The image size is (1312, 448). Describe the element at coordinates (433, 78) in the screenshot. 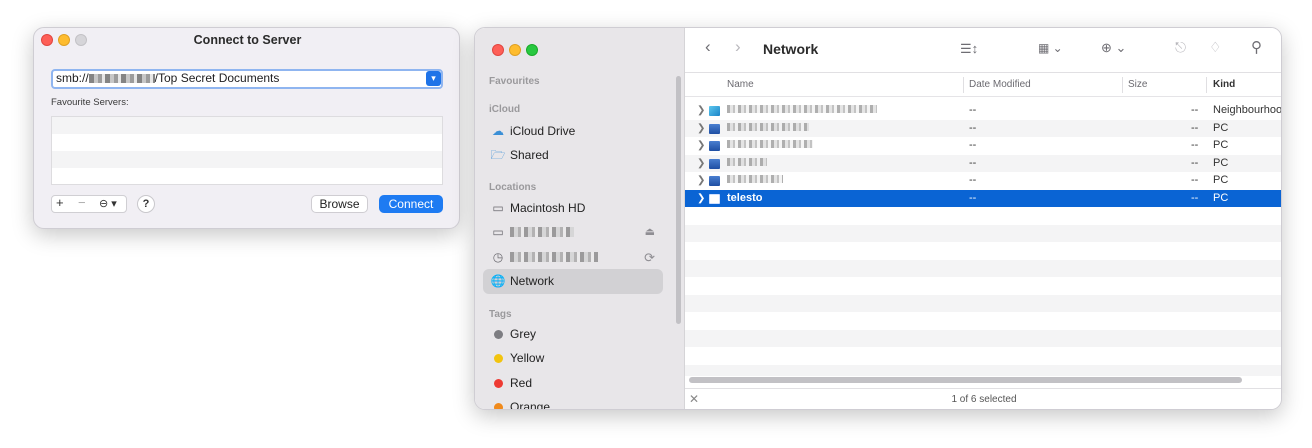

I see `address-history-dropdown-button: ▾` at that location.